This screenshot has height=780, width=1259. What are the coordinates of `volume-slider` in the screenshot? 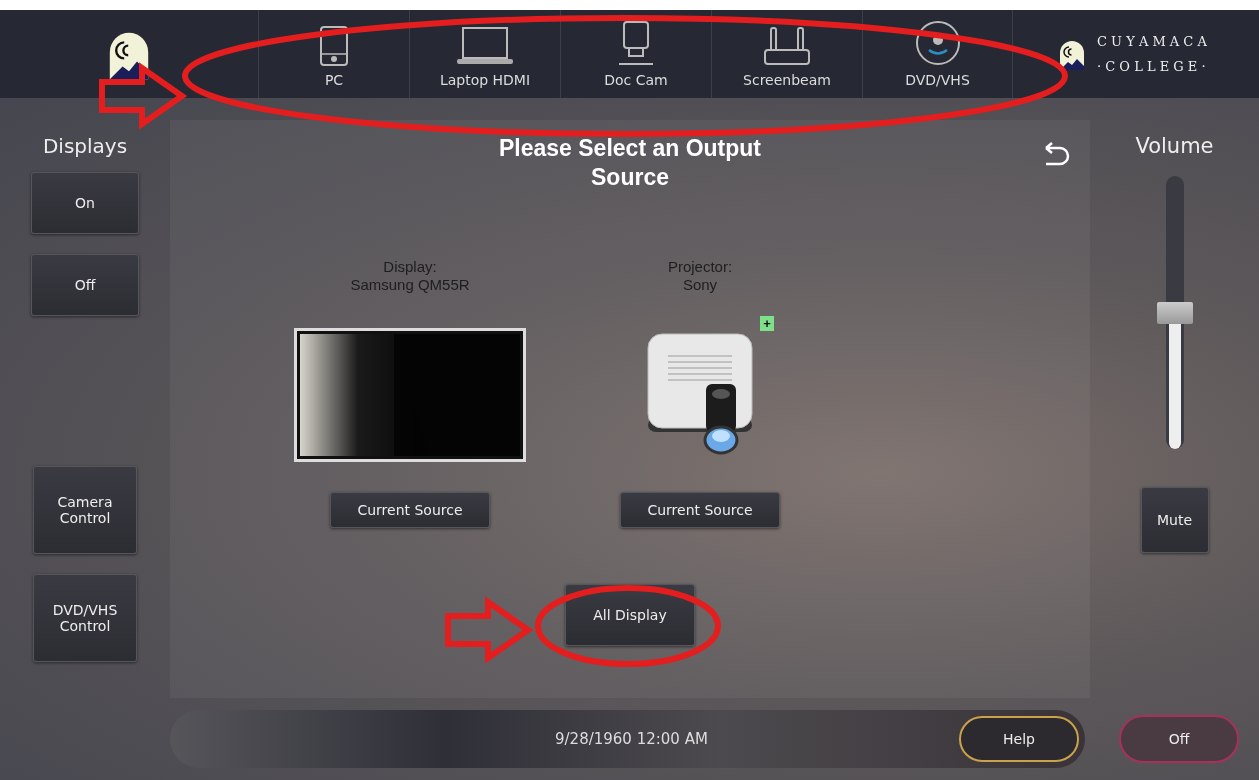 It's located at (1174, 312).